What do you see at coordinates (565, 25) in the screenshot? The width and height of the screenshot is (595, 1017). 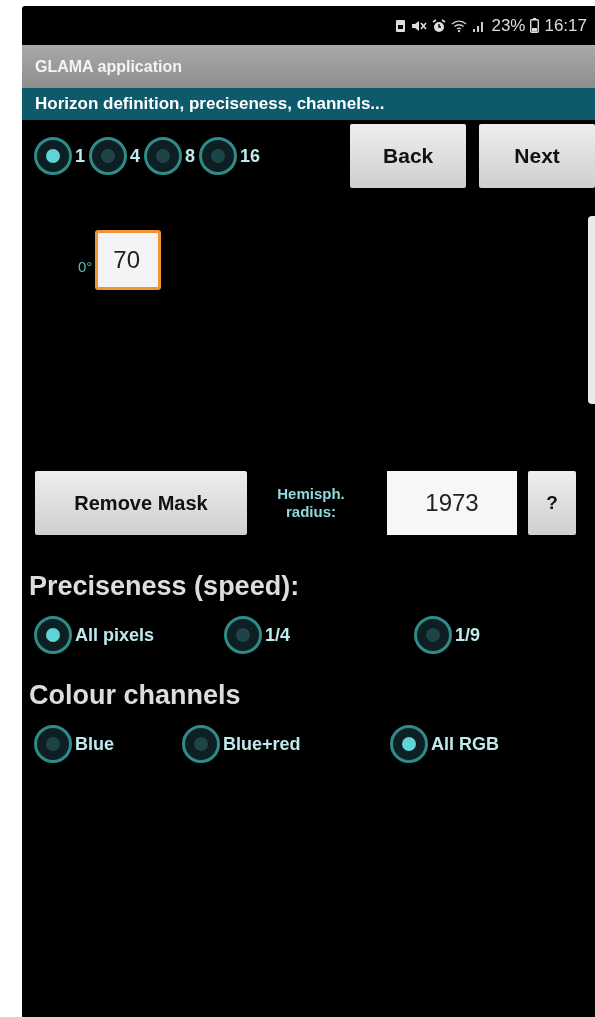 I see `clock: 16:17` at bounding box center [565, 25].